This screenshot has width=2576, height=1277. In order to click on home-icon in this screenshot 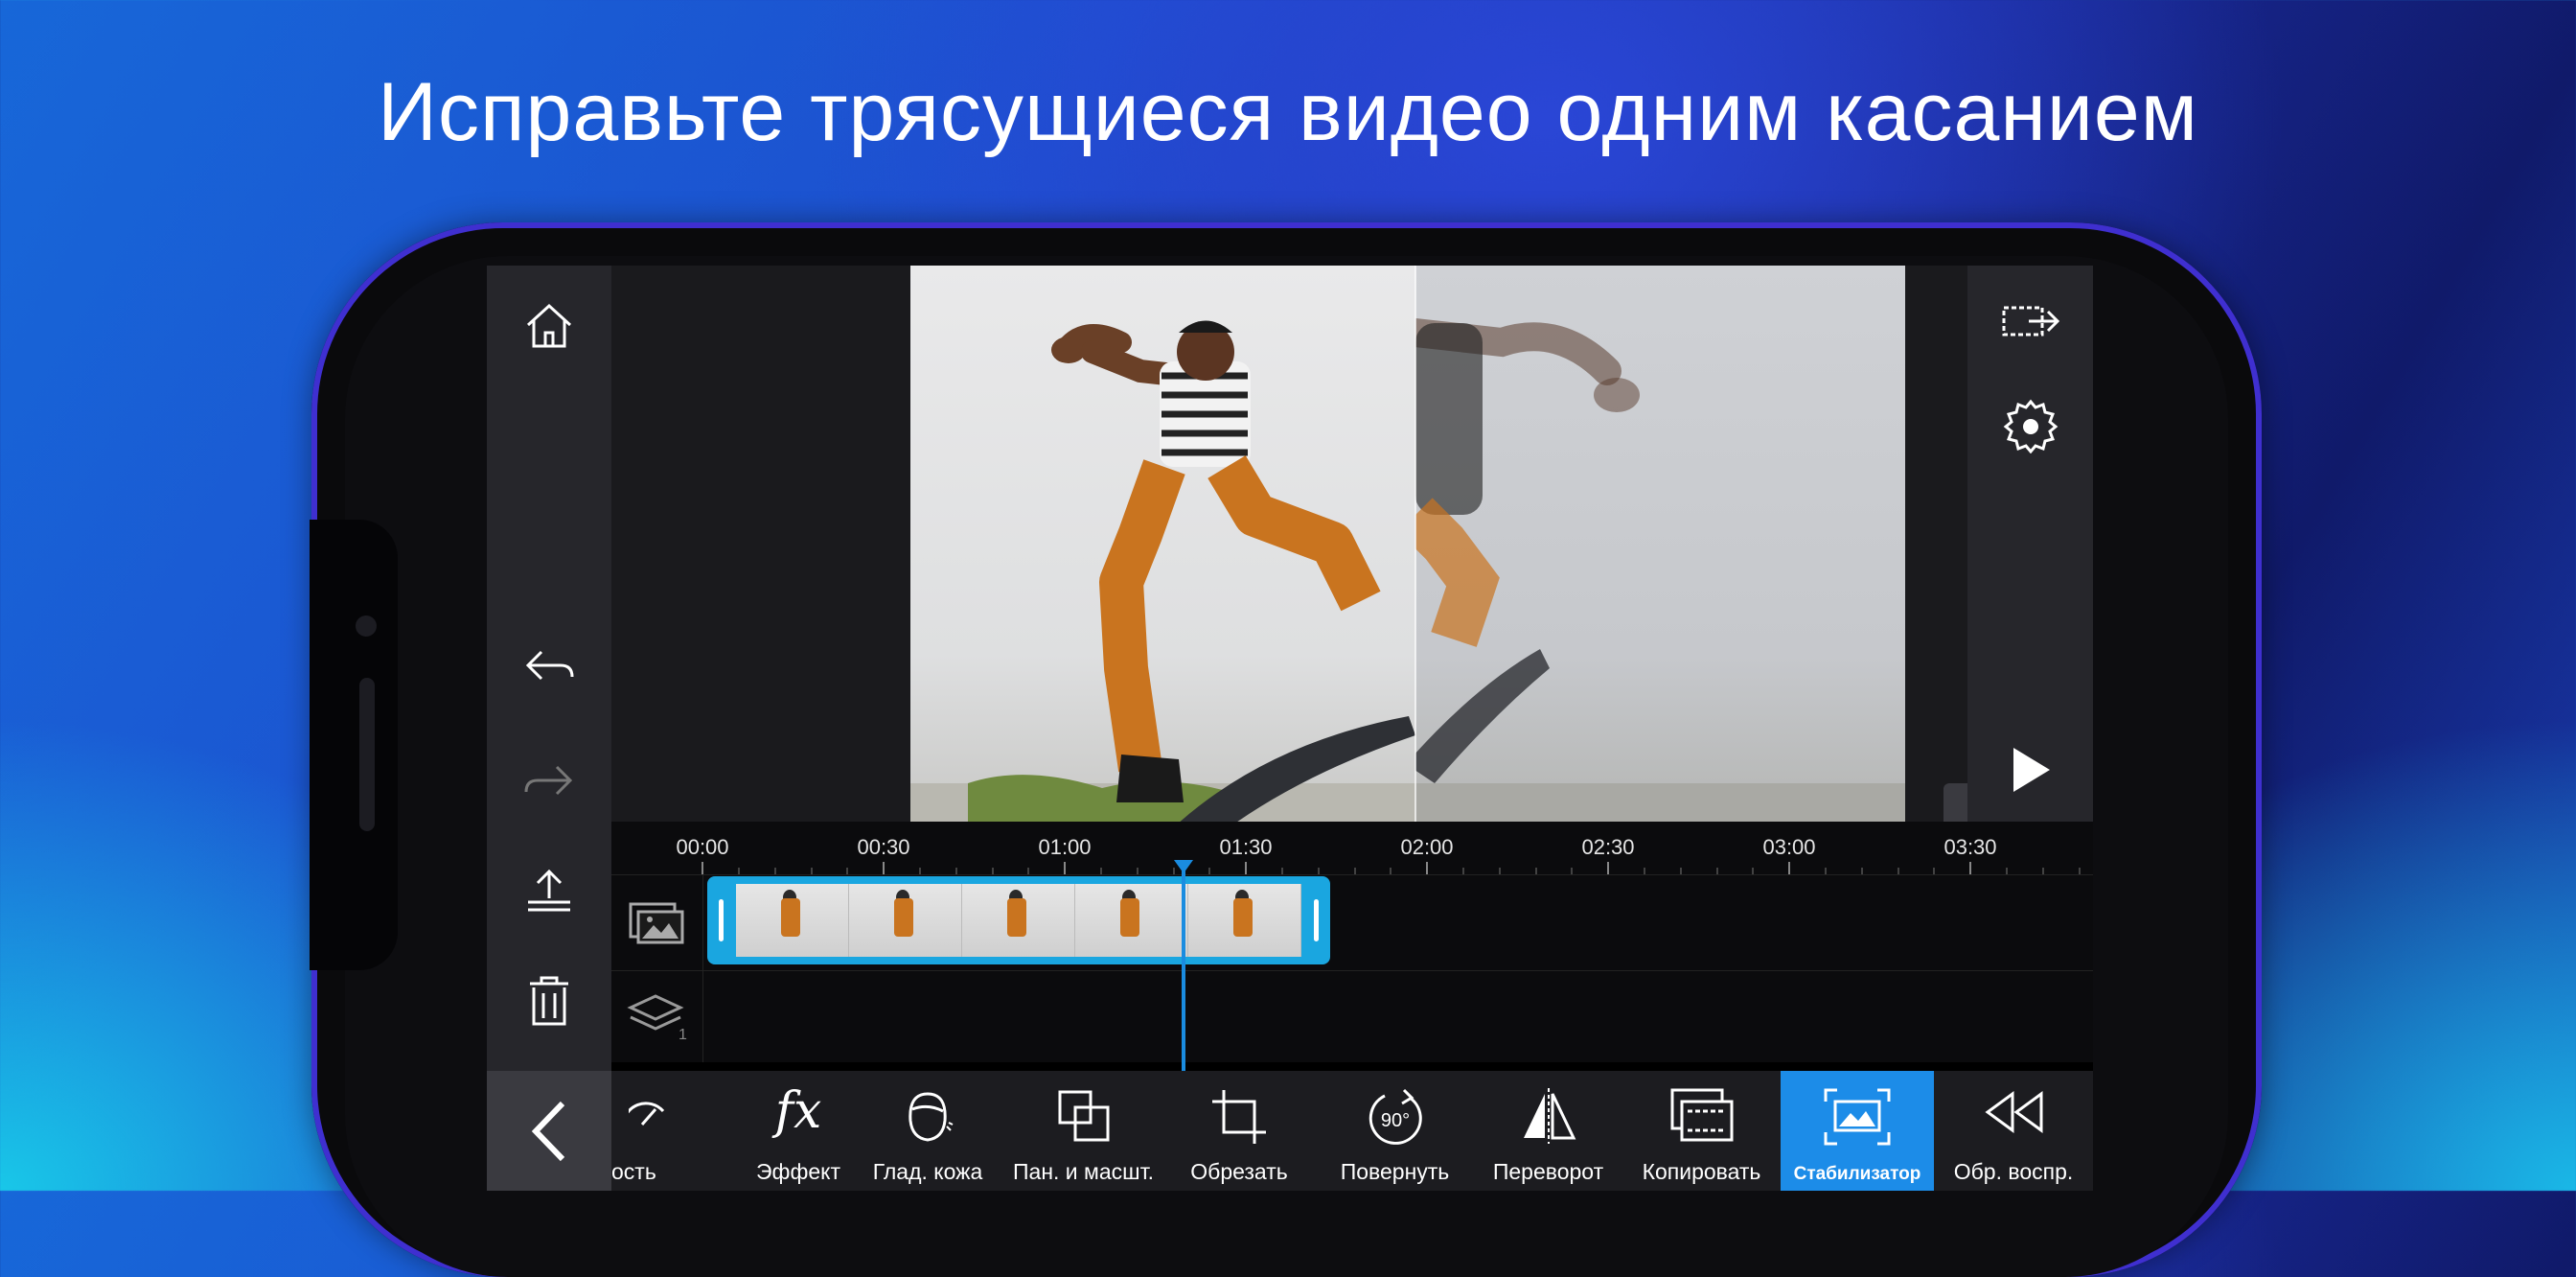, I will do `click(549, 325)`.